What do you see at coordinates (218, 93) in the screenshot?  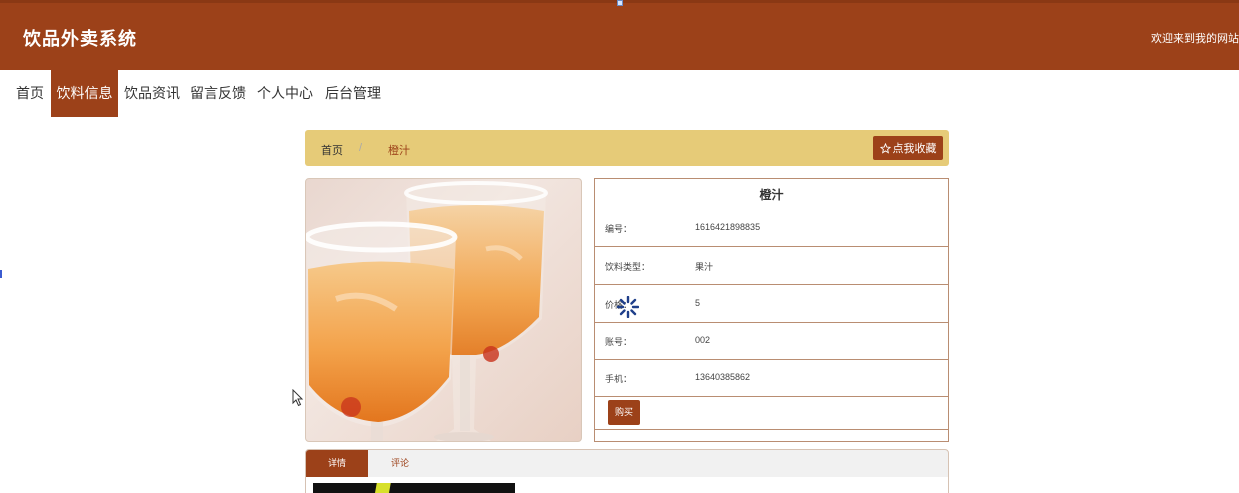 I see `nav-item-feedback: 留言反馈` at bounding box center [218, 93].